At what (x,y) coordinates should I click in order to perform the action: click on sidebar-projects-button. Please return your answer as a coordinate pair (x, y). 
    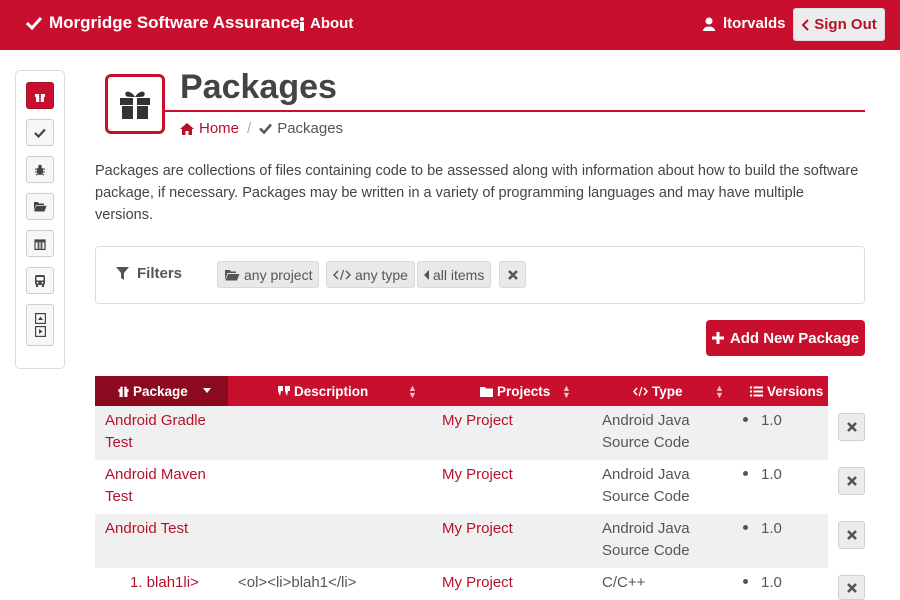
    Looking at the image, I should click on (40, 206).